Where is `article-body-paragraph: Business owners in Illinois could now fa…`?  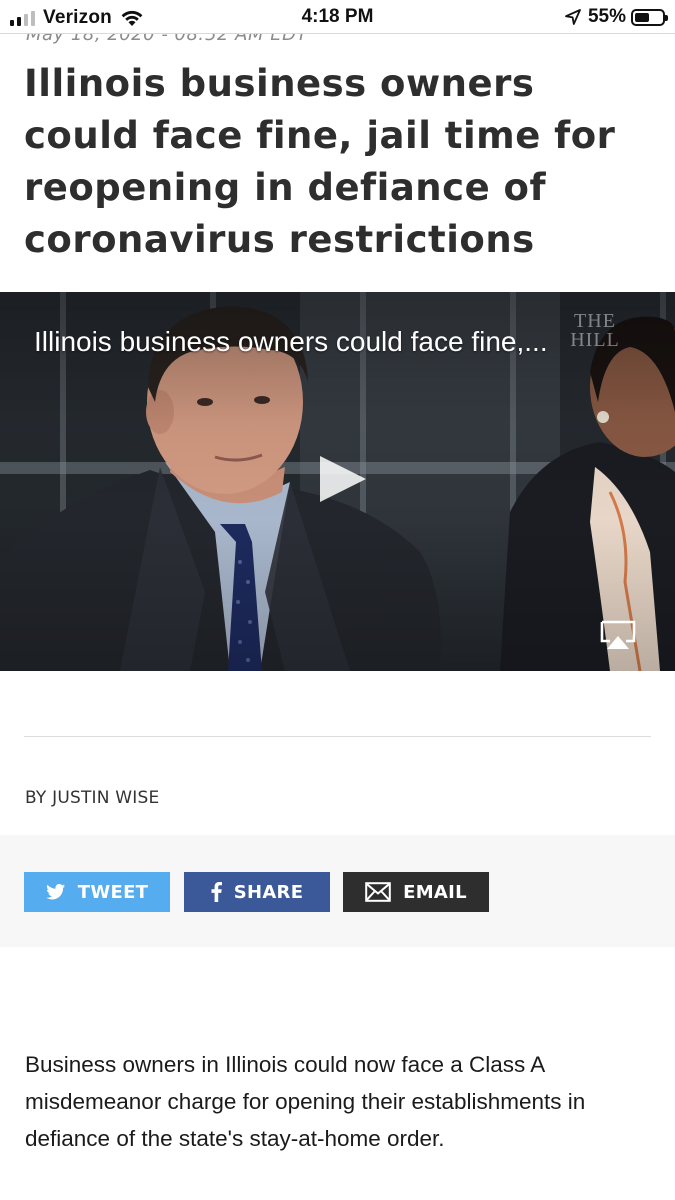 article-body-paragraph: Business owners in Illinois could now fa… is located at coordinates (305, 1101).